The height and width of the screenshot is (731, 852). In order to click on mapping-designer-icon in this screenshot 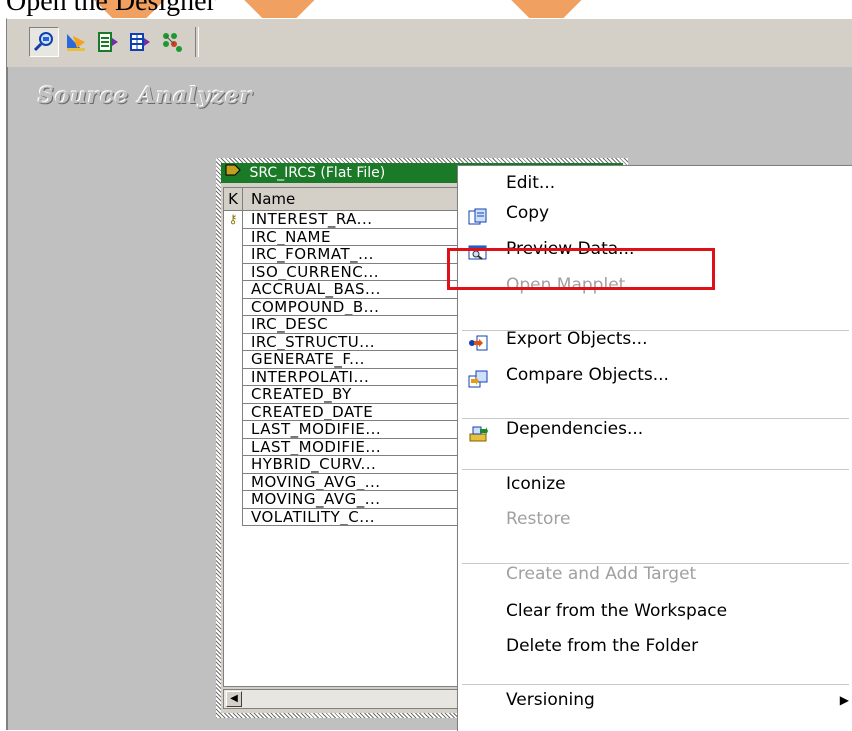, I will do `click(172, 42)`.